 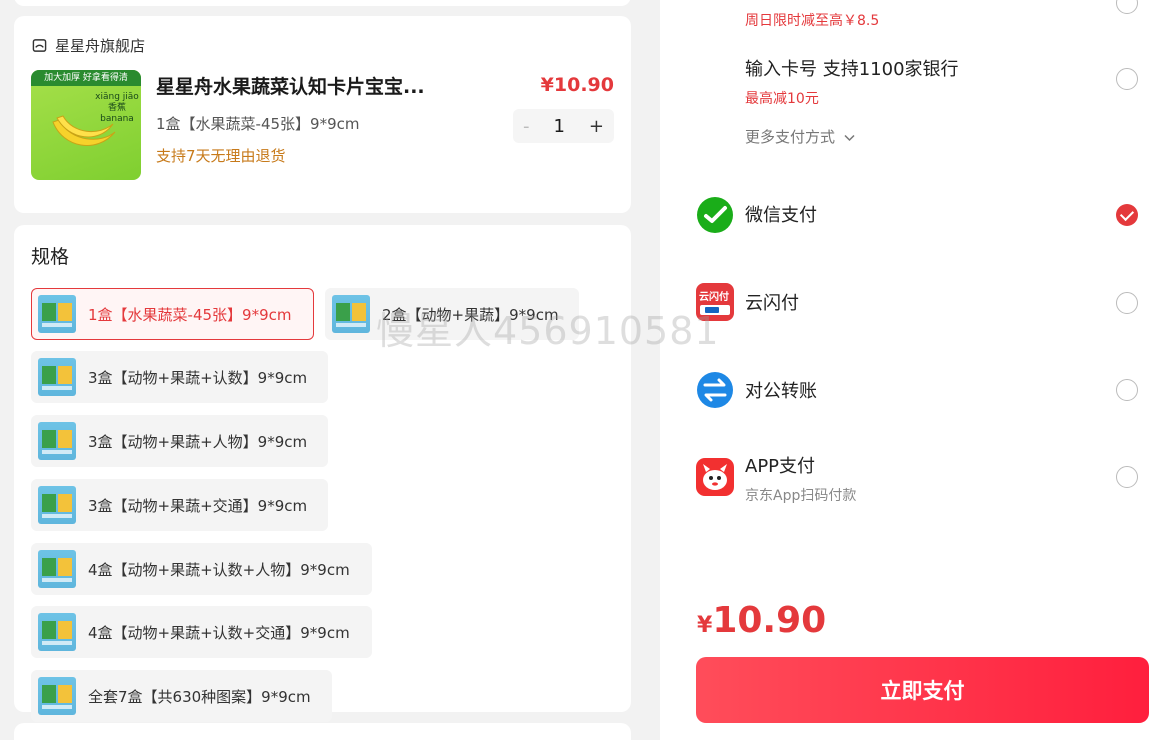 What do you see at coordinates (596, 126) in the screenshot?
I see `increase-button: +` at bounding box center [596, 126].